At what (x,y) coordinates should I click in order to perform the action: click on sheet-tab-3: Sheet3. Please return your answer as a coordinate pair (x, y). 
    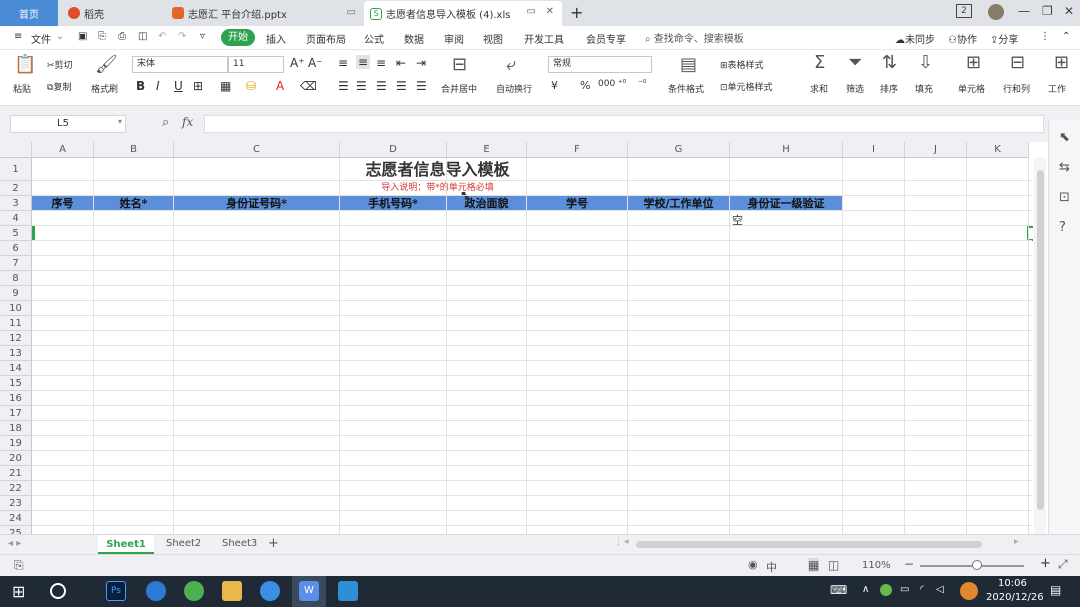
    Looking at the image, I should click on (239, 543).